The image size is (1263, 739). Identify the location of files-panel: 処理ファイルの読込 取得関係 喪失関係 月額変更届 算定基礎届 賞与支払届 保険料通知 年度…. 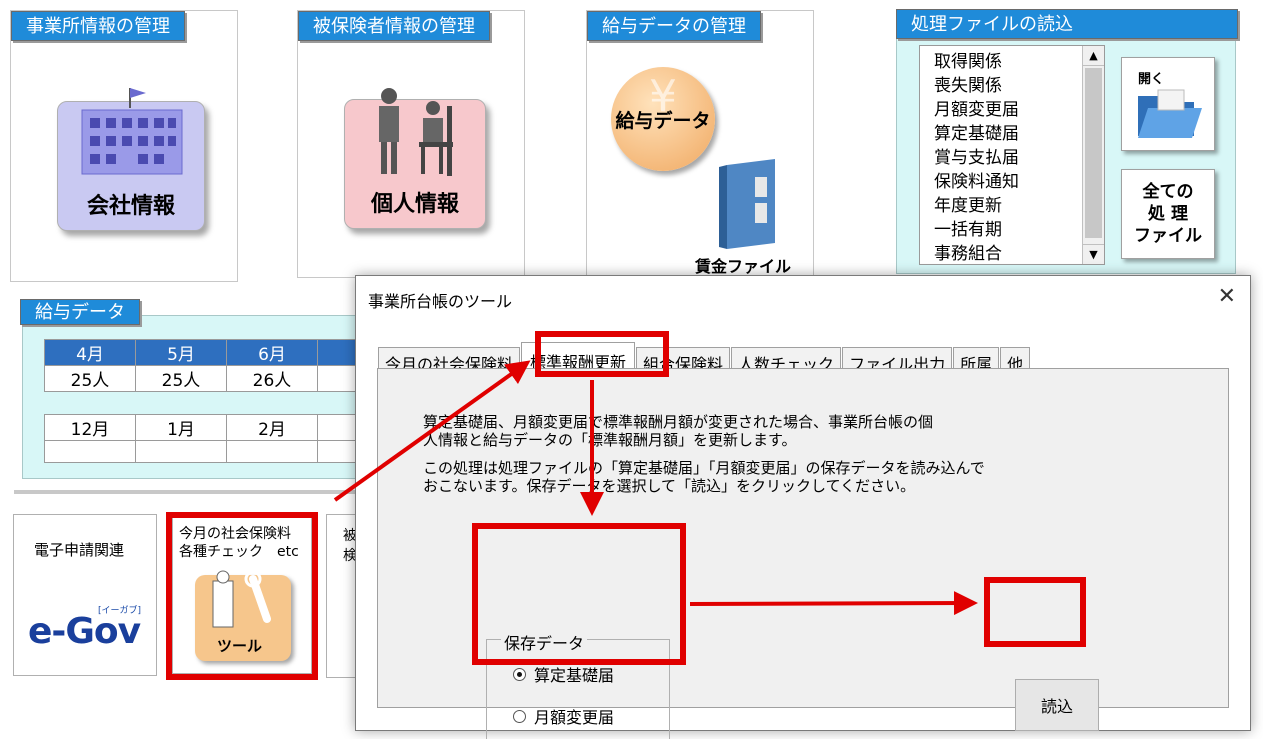
(1067, 141).